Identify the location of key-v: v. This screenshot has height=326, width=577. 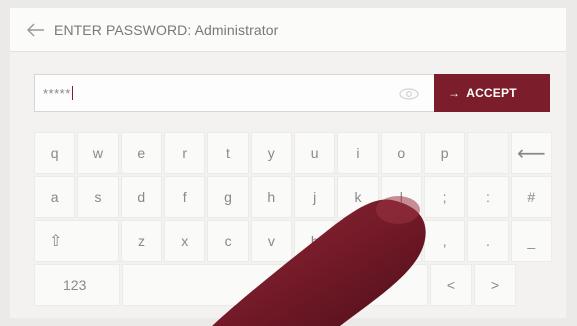
(271, 241).